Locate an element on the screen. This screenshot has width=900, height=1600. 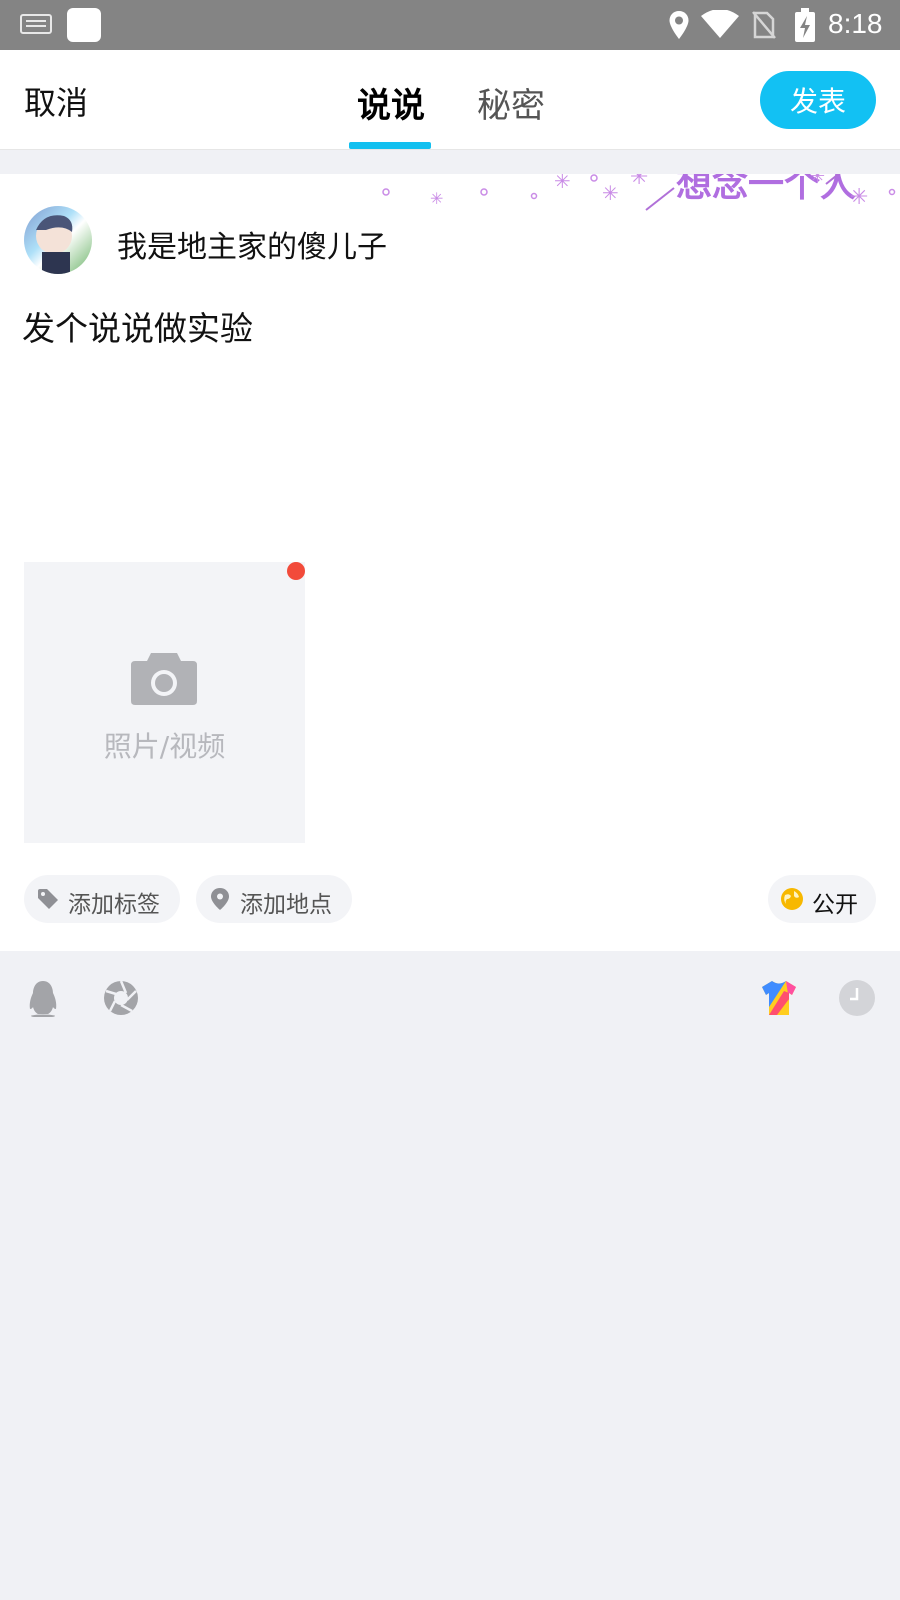
top-bar: 取消 说说 秘密 发表 is located at coordinates (450, 100).